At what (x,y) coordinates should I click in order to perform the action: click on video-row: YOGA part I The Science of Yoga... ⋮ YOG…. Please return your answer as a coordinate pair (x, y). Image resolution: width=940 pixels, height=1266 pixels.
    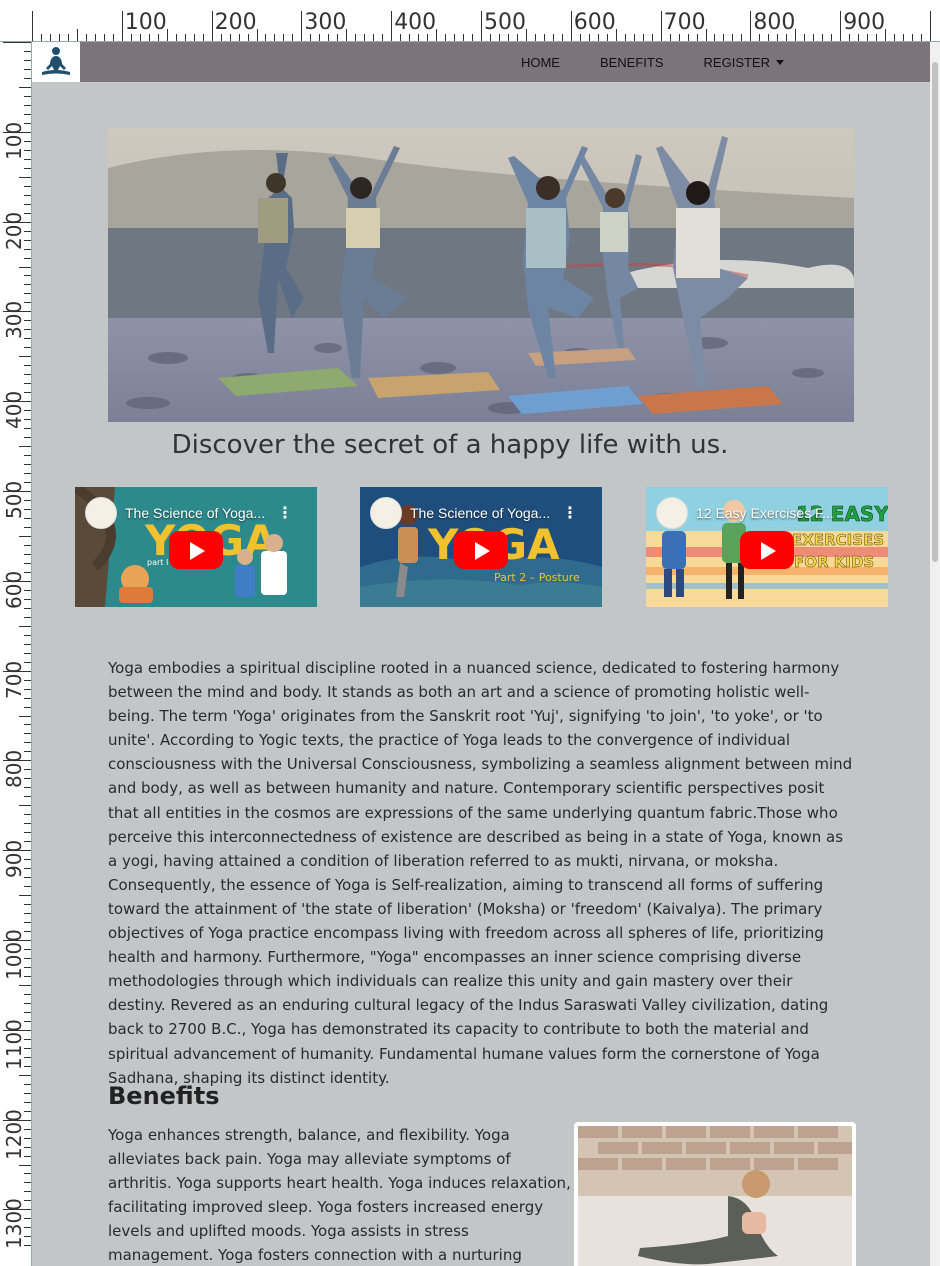
    Looking at the image, I should click on (481, 547).